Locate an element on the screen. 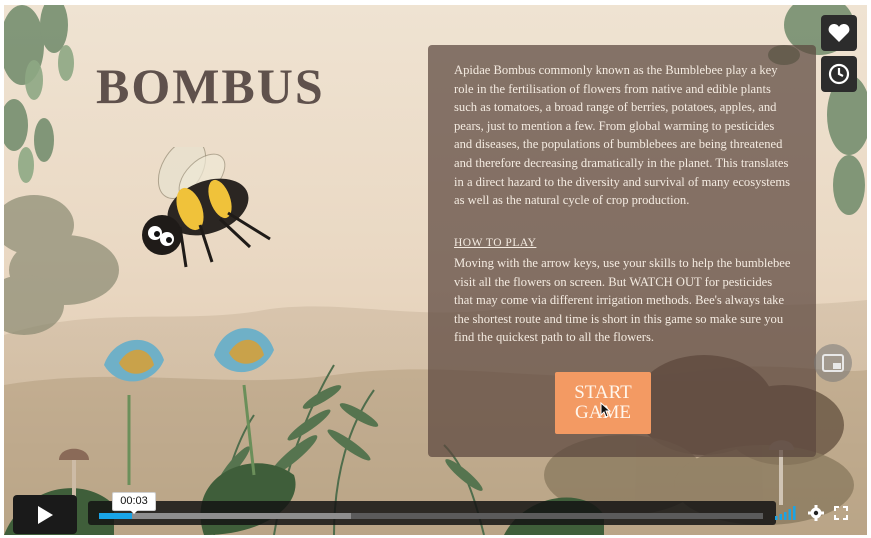 This screenshot has height=538, width=871. volume-bars-icon is located at coordinates (785, 513).